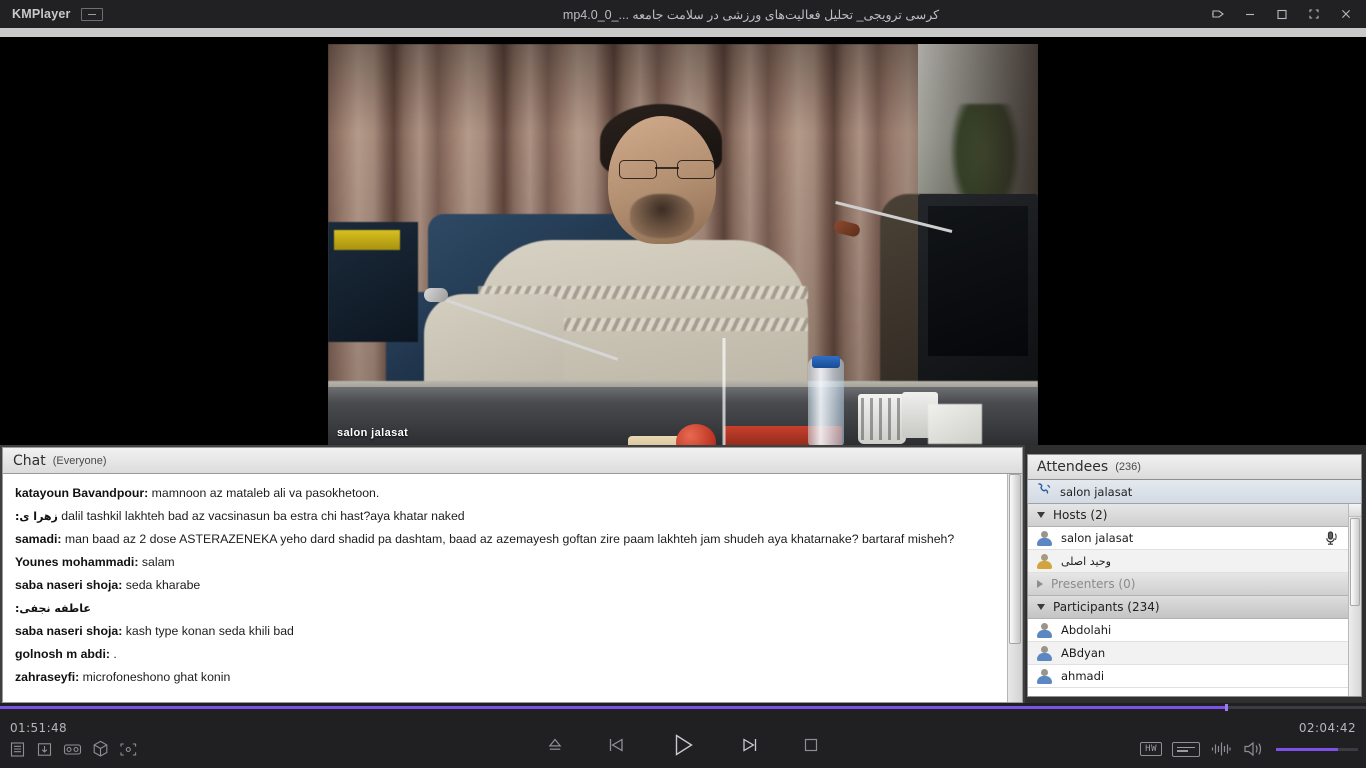 This screenshot has width=1366, height=768. Describe the element at coordinates (1093, 584) in the screenshot. I see `attendee-group-label: Presenters (0)` at that location.